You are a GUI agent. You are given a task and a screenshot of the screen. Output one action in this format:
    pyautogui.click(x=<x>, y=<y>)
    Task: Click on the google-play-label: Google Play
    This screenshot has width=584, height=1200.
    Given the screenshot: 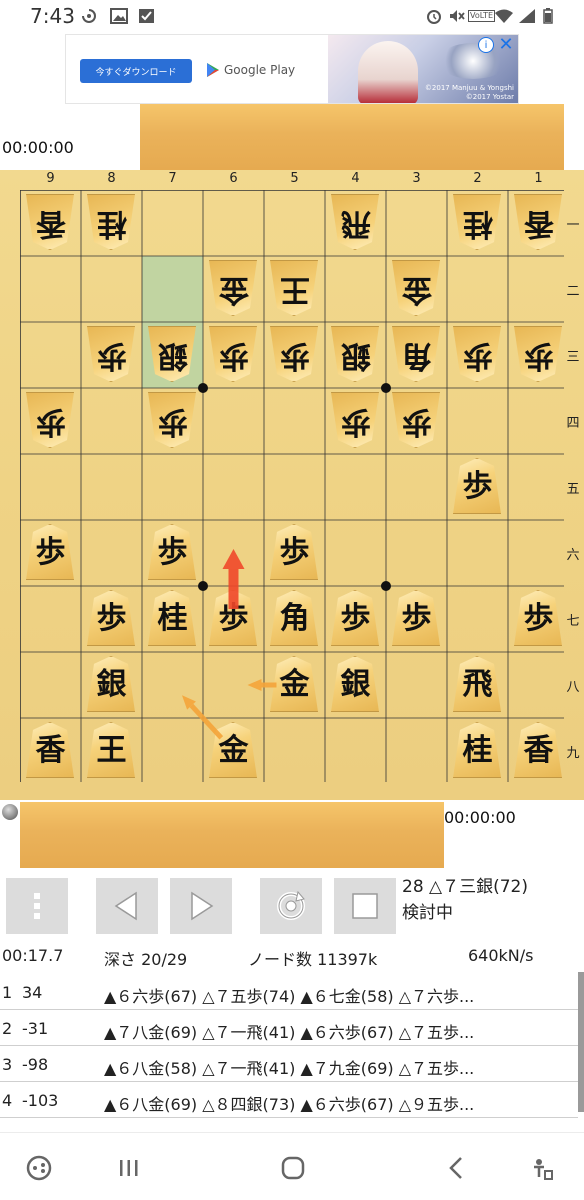 What is the action you would take?
    pyautogui.click(x=260, y=70)
    